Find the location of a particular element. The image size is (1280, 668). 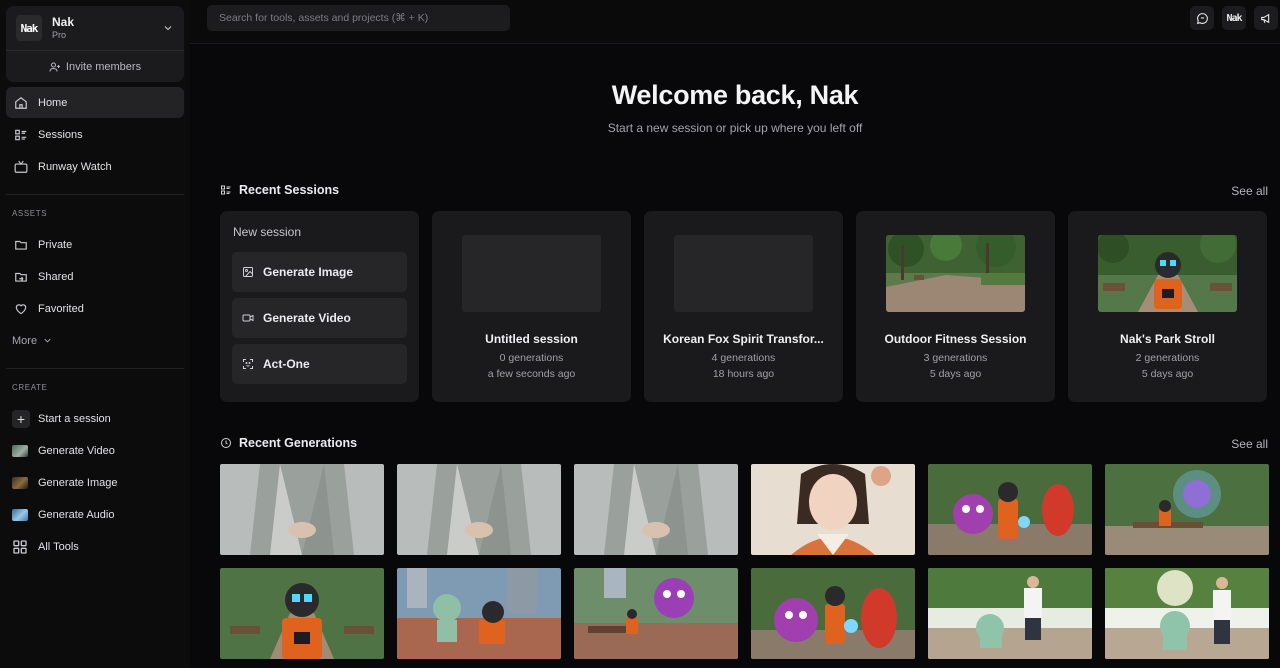

robots-plaza-image is located at coordinates (479, 613).